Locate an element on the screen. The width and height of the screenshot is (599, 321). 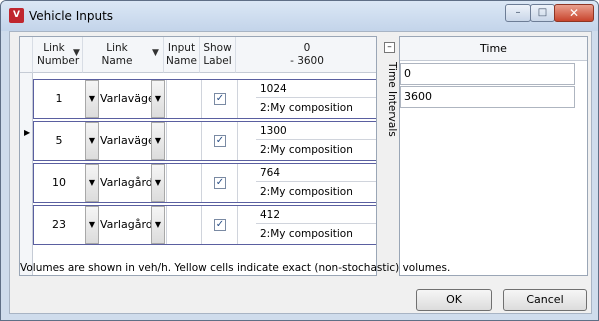
header-input-name: Input Name is located at coordinates (182, 55).